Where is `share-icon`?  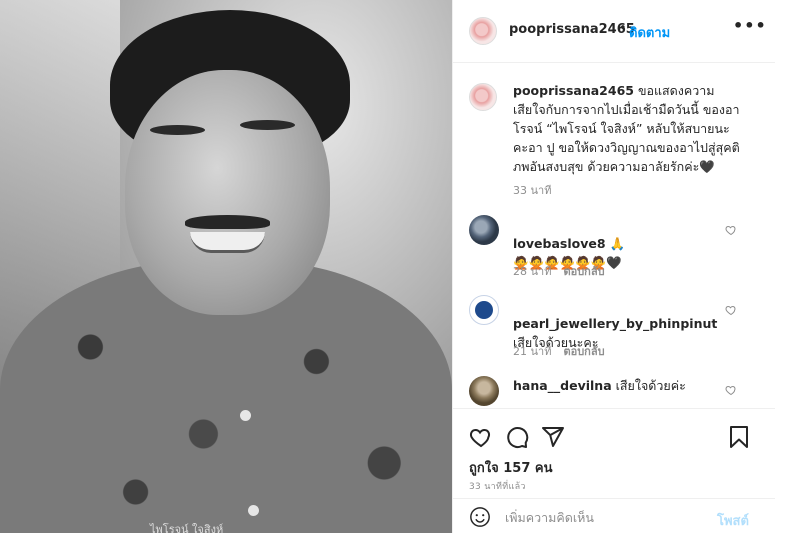
share-icon is located at coordinates (553, 437).